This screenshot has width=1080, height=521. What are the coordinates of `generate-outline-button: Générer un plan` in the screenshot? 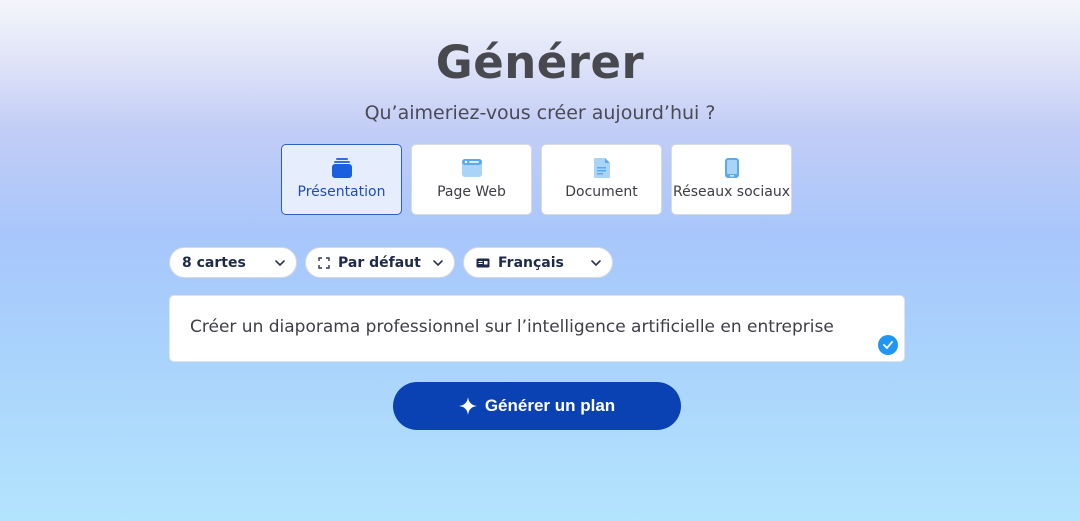 It's located at (537, 406).